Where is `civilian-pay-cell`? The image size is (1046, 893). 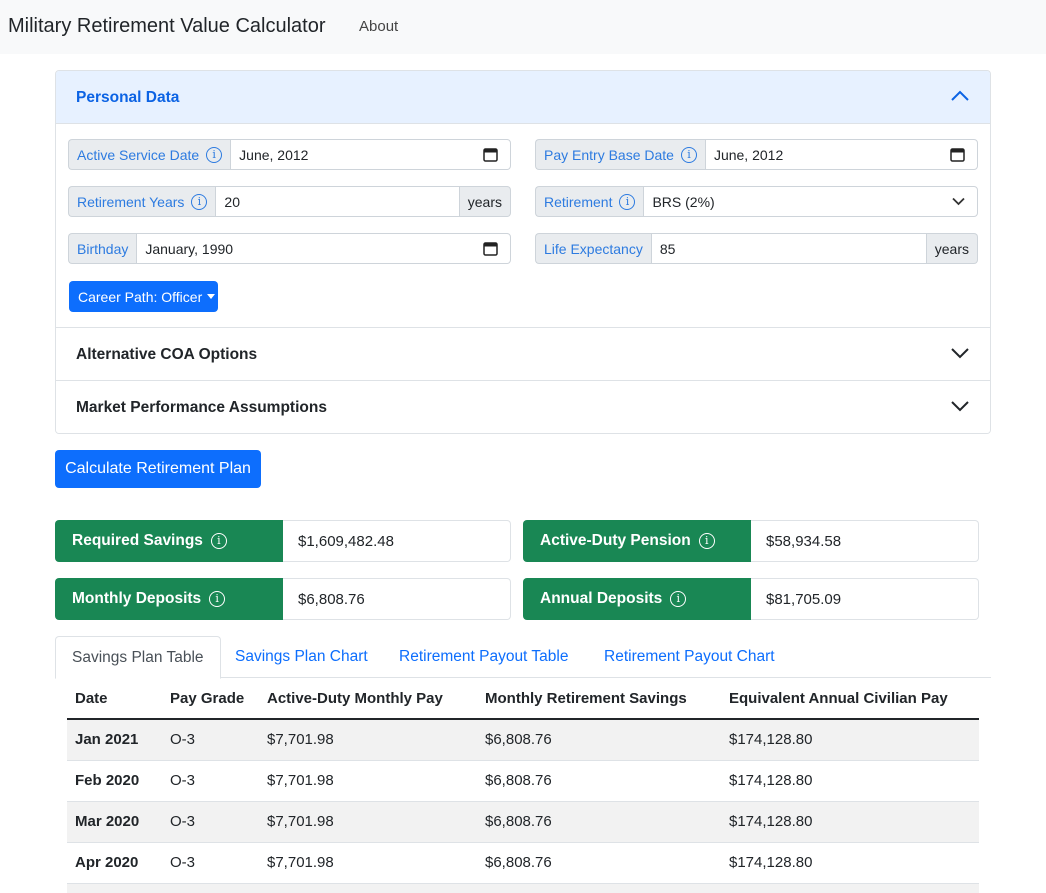 civilian-pay-cell is located at coordinates (850, 888).